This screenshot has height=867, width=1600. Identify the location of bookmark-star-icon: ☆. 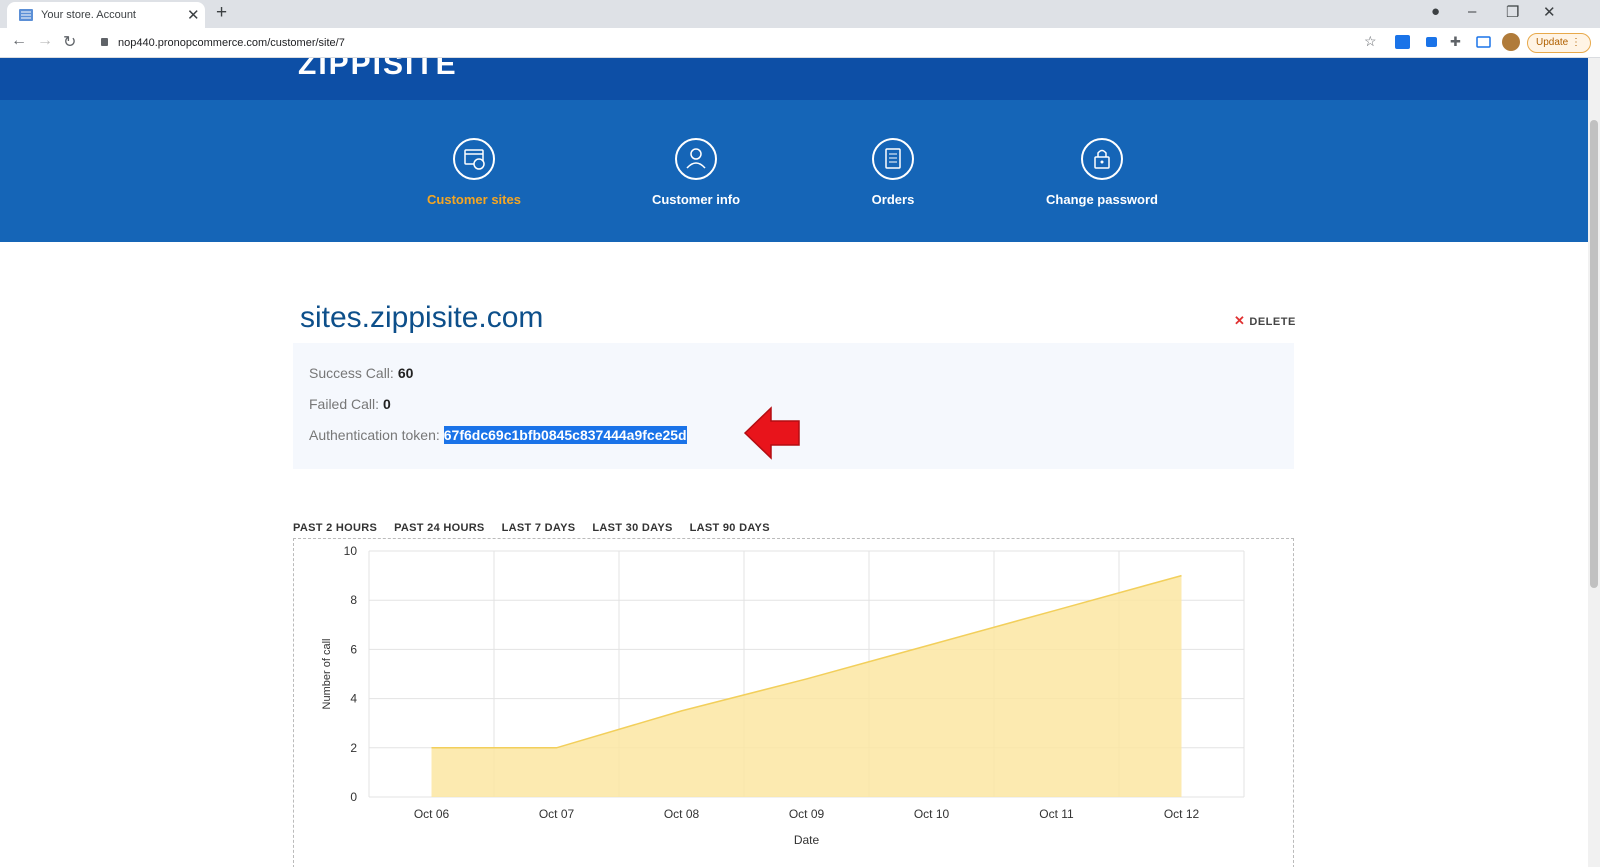
(1370, 41).